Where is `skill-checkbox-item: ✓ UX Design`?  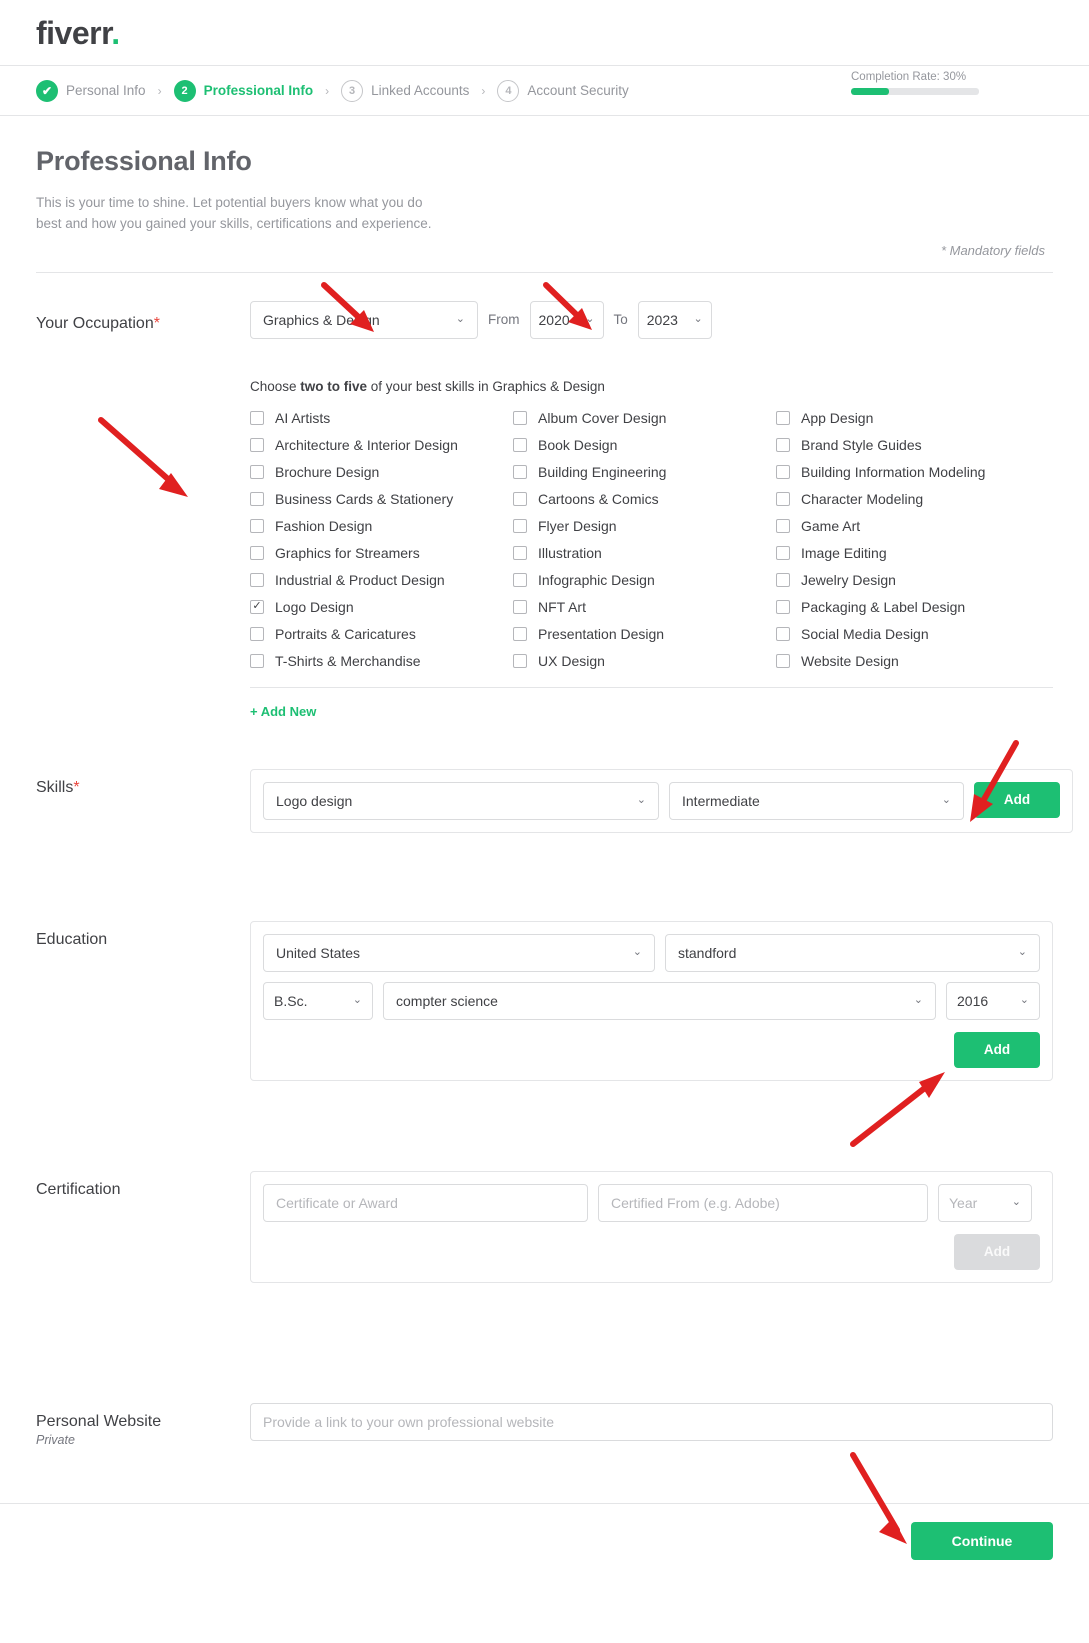
skill-checkbox-item: ✓ UX Design is located at coordinates (644, 661).